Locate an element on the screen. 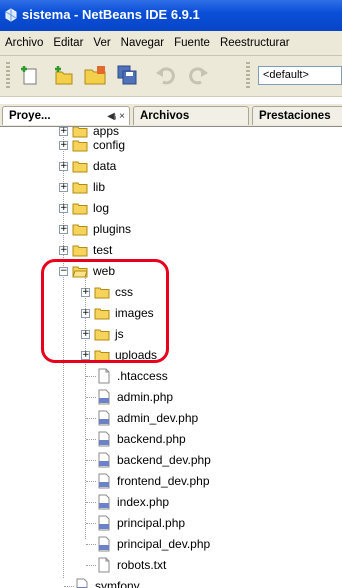 This screenshot has height=588, width=342. configuration-select: <default> is located at coordinates (300, 75).